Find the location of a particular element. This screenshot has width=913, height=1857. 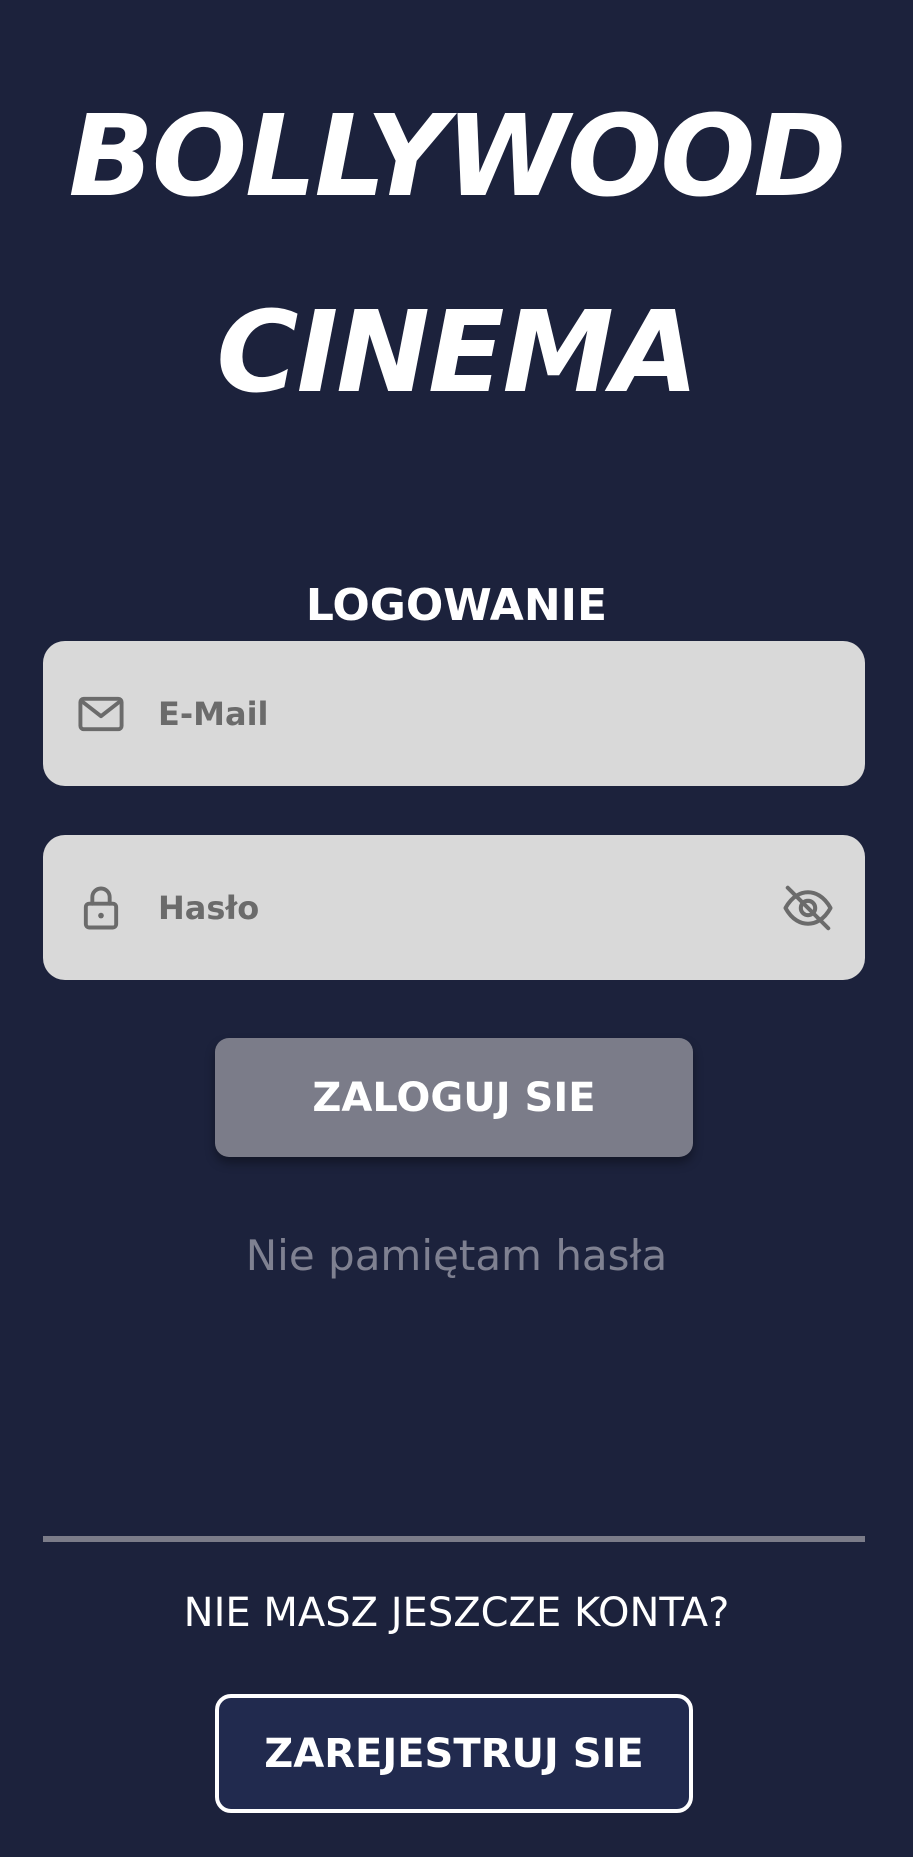

app-title-line-2: CINEMA is located at coordinates (457, 353).